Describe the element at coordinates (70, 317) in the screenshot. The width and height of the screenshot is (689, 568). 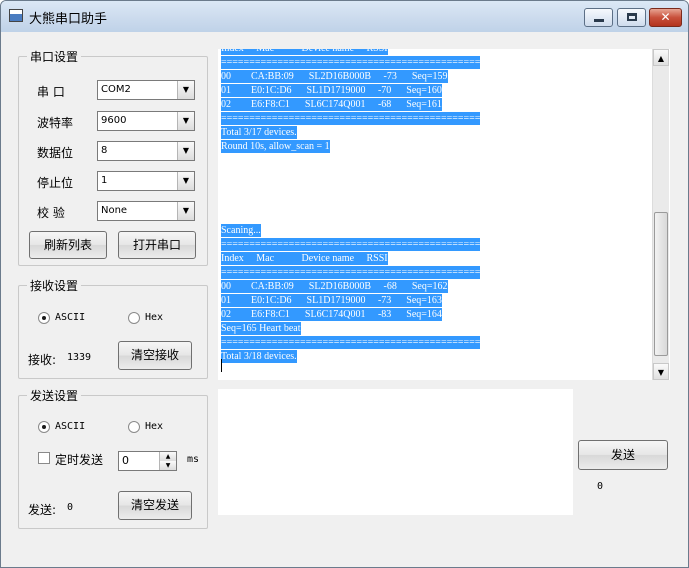
I see `receive-ascii-label: ASCII` at that location.